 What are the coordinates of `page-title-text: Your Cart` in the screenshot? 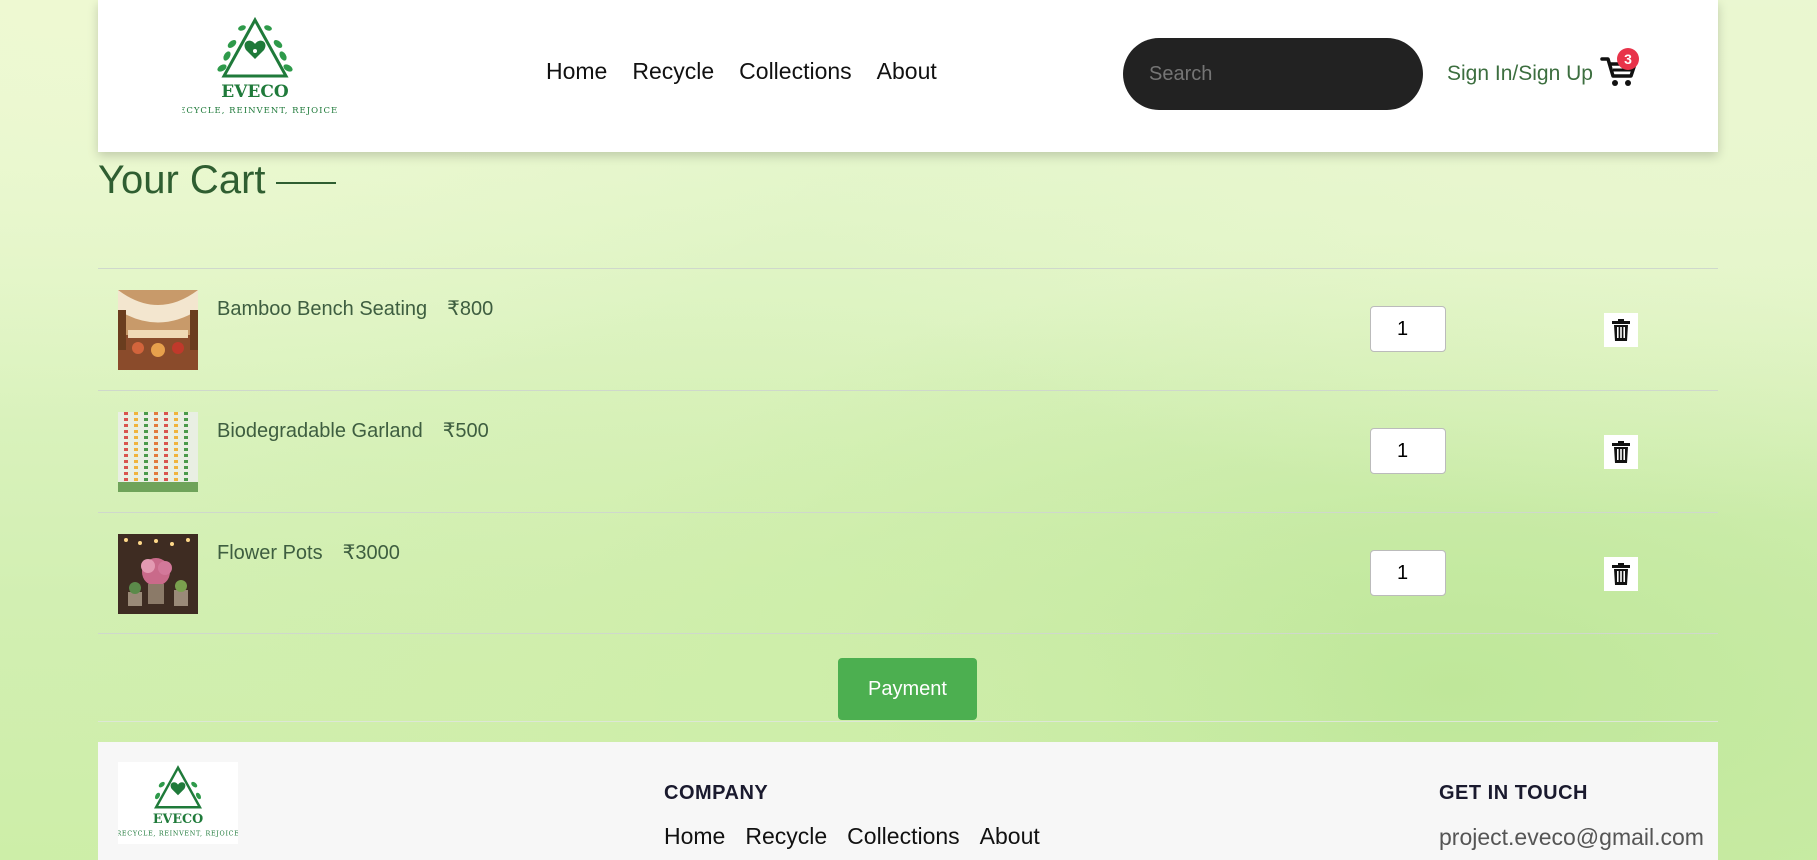 It's located at (182, 180).